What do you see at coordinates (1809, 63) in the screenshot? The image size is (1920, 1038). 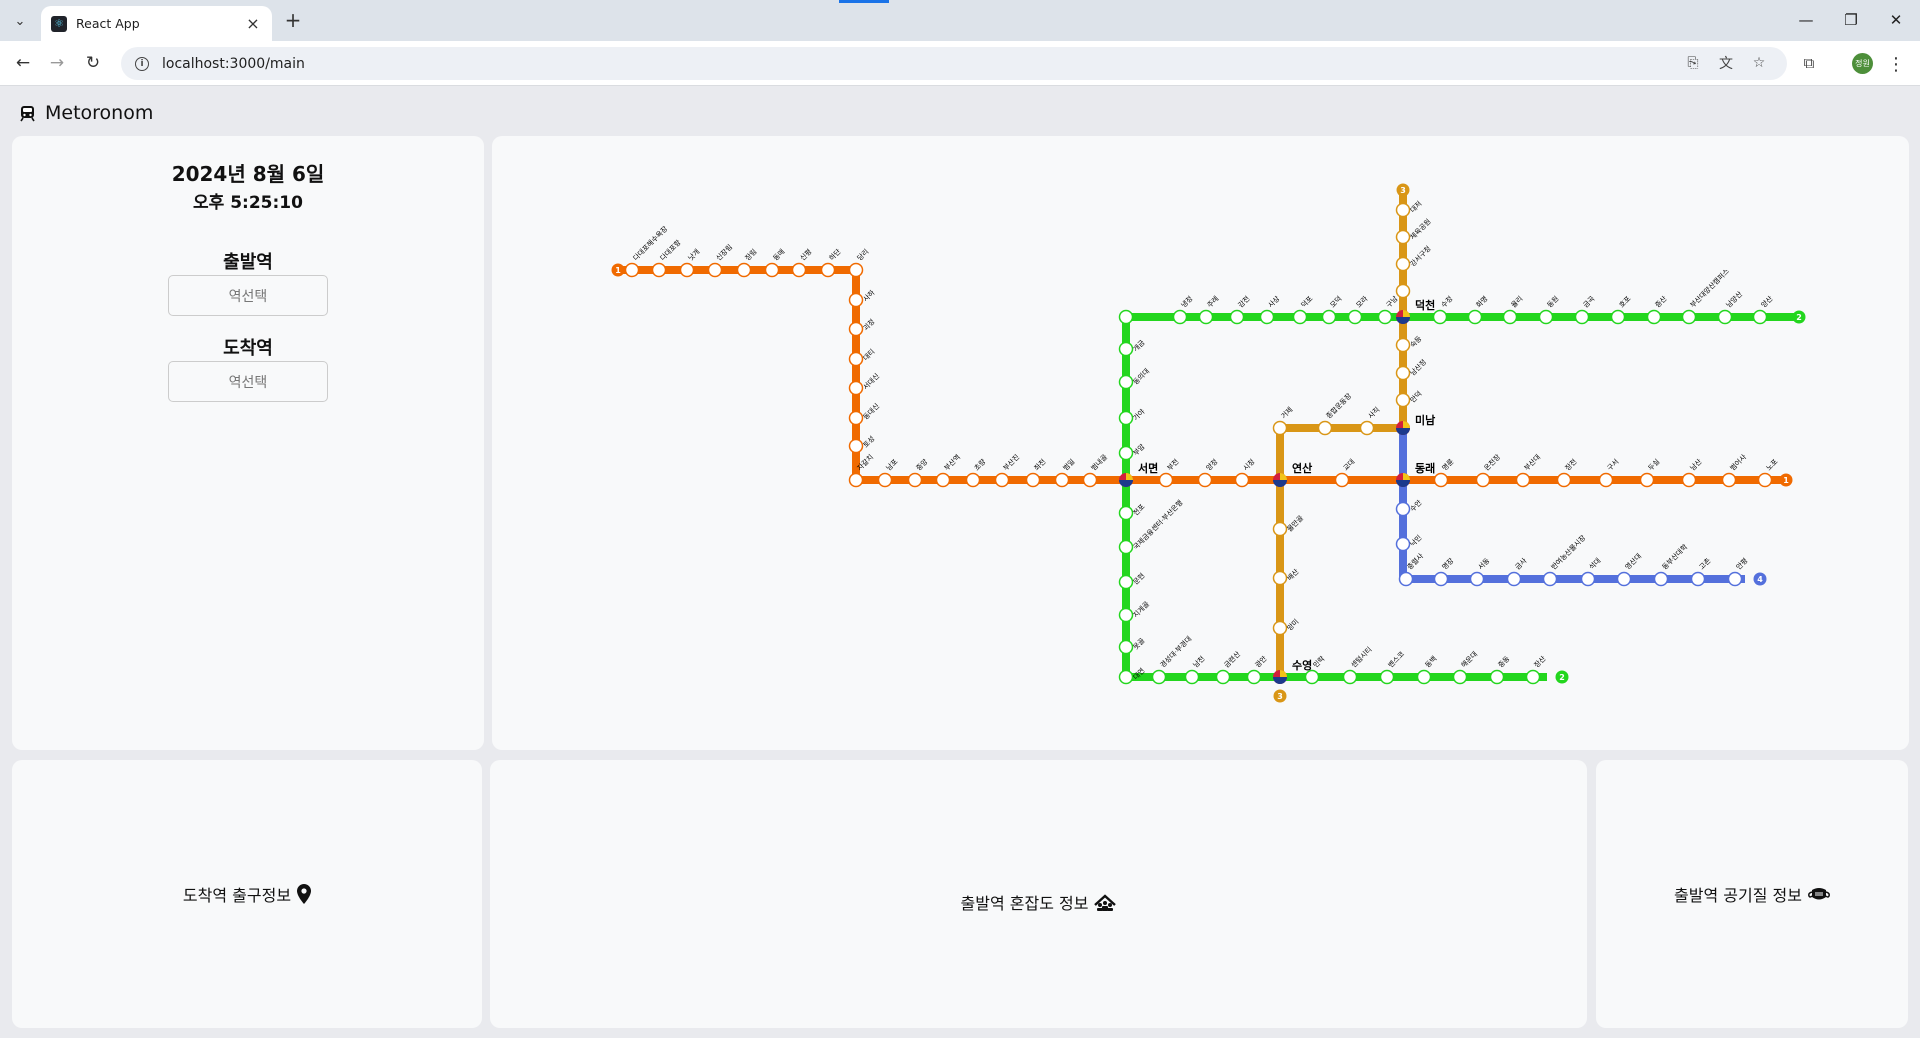 I see `extensions-icon: ⧉` at bounding box center [1809, 63].